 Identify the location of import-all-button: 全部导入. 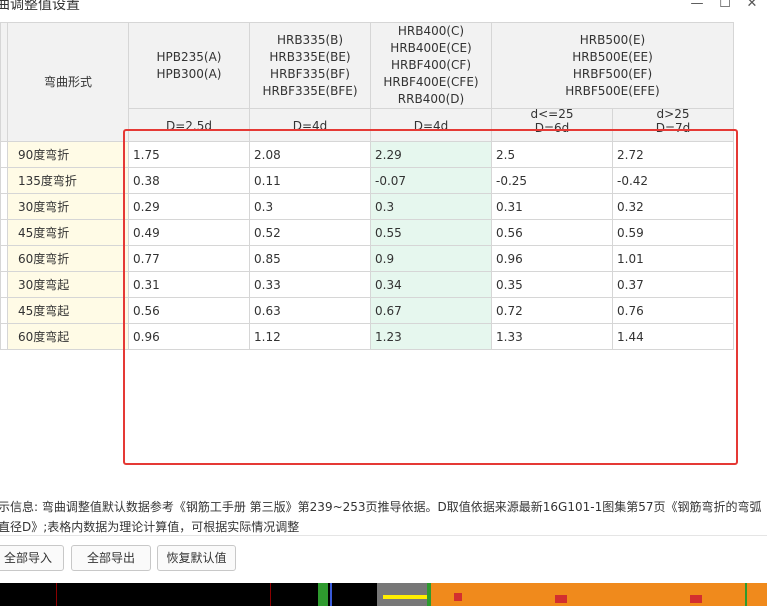
(32, 558).